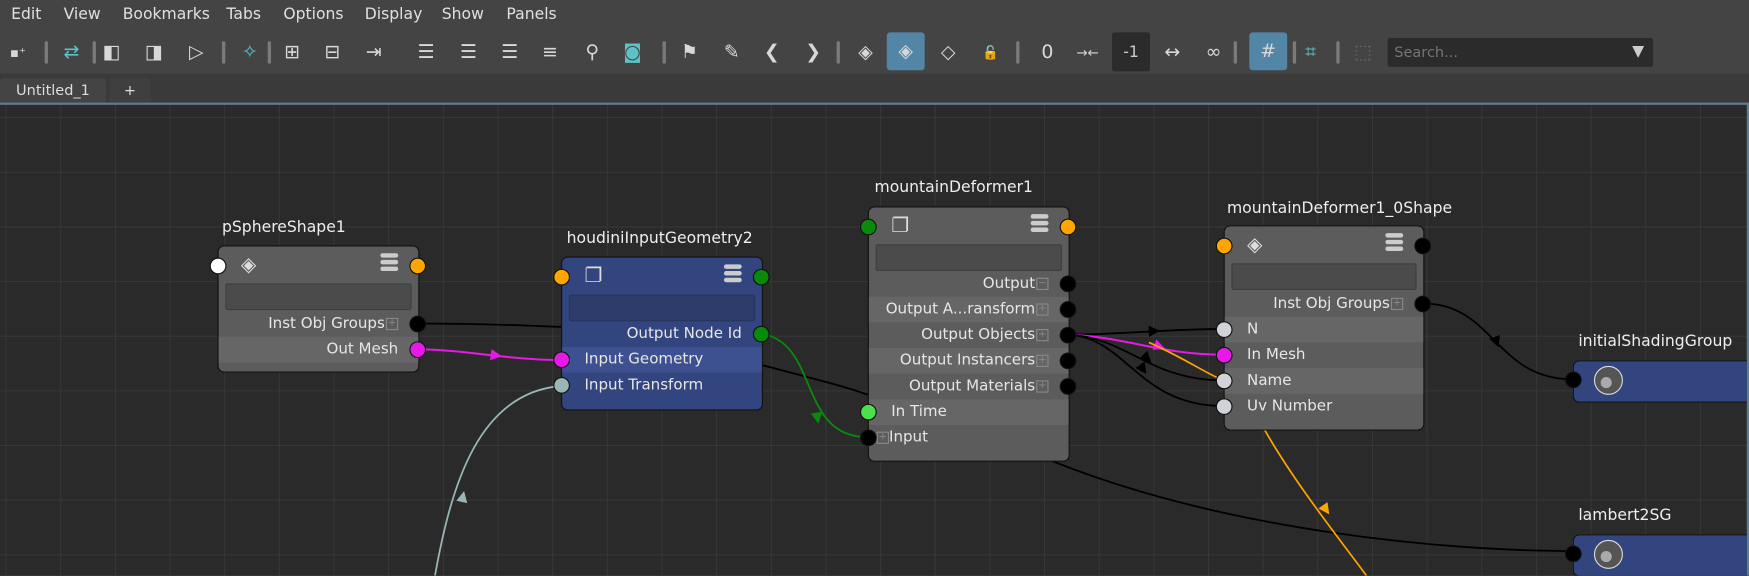  I want to click on attribute-row: Name, so click(1324, 381).